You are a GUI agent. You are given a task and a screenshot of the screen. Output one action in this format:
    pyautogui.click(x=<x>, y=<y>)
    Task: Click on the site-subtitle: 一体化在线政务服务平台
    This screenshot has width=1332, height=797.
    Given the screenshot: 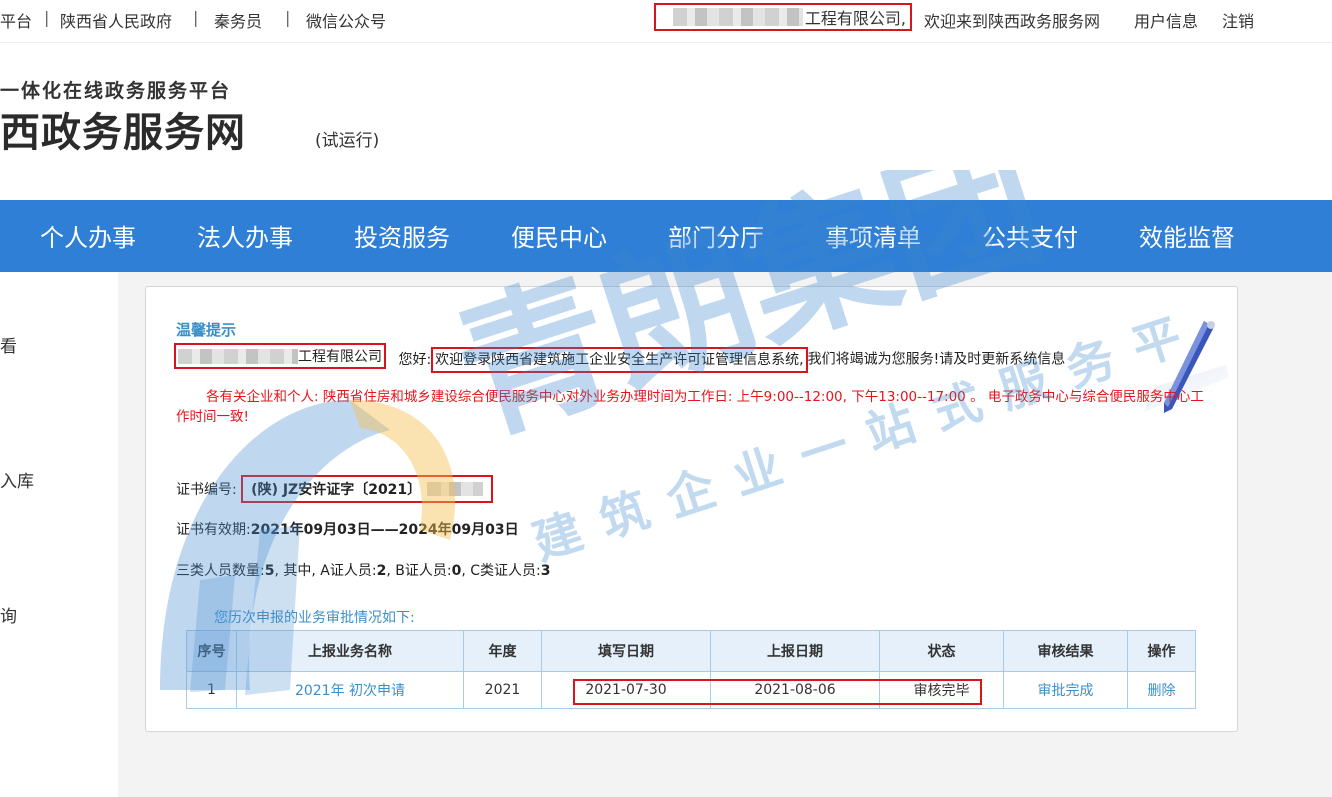 What is the action you would take?
    pyautogui.click(x=116, y=91)
    